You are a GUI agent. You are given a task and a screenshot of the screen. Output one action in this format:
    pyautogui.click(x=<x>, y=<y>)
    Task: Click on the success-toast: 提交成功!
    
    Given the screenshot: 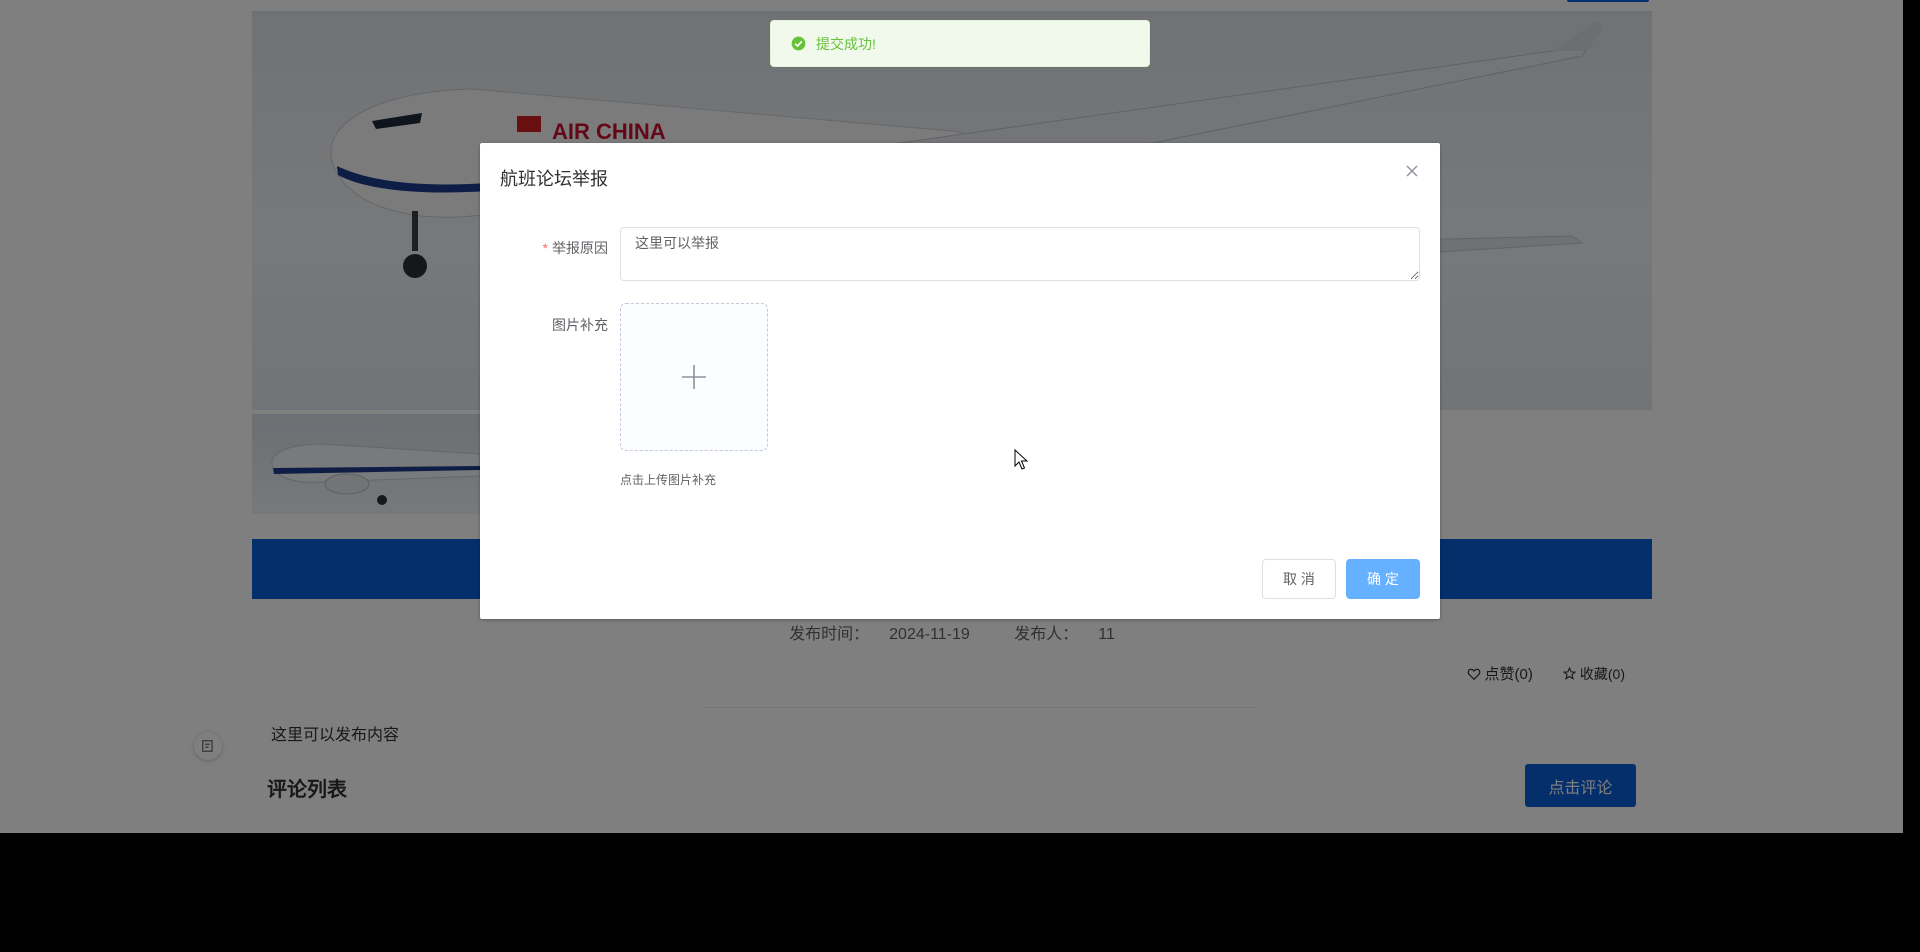 What is the action you would take?
    pyautogui.click(x=960, y=43)
    